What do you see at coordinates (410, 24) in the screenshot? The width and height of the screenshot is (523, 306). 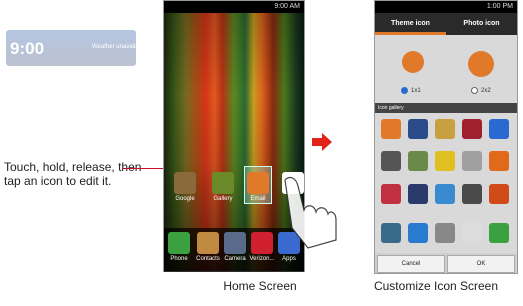 I see `tab-theme-icon: Theme icon` at bounding box center [410, 24].